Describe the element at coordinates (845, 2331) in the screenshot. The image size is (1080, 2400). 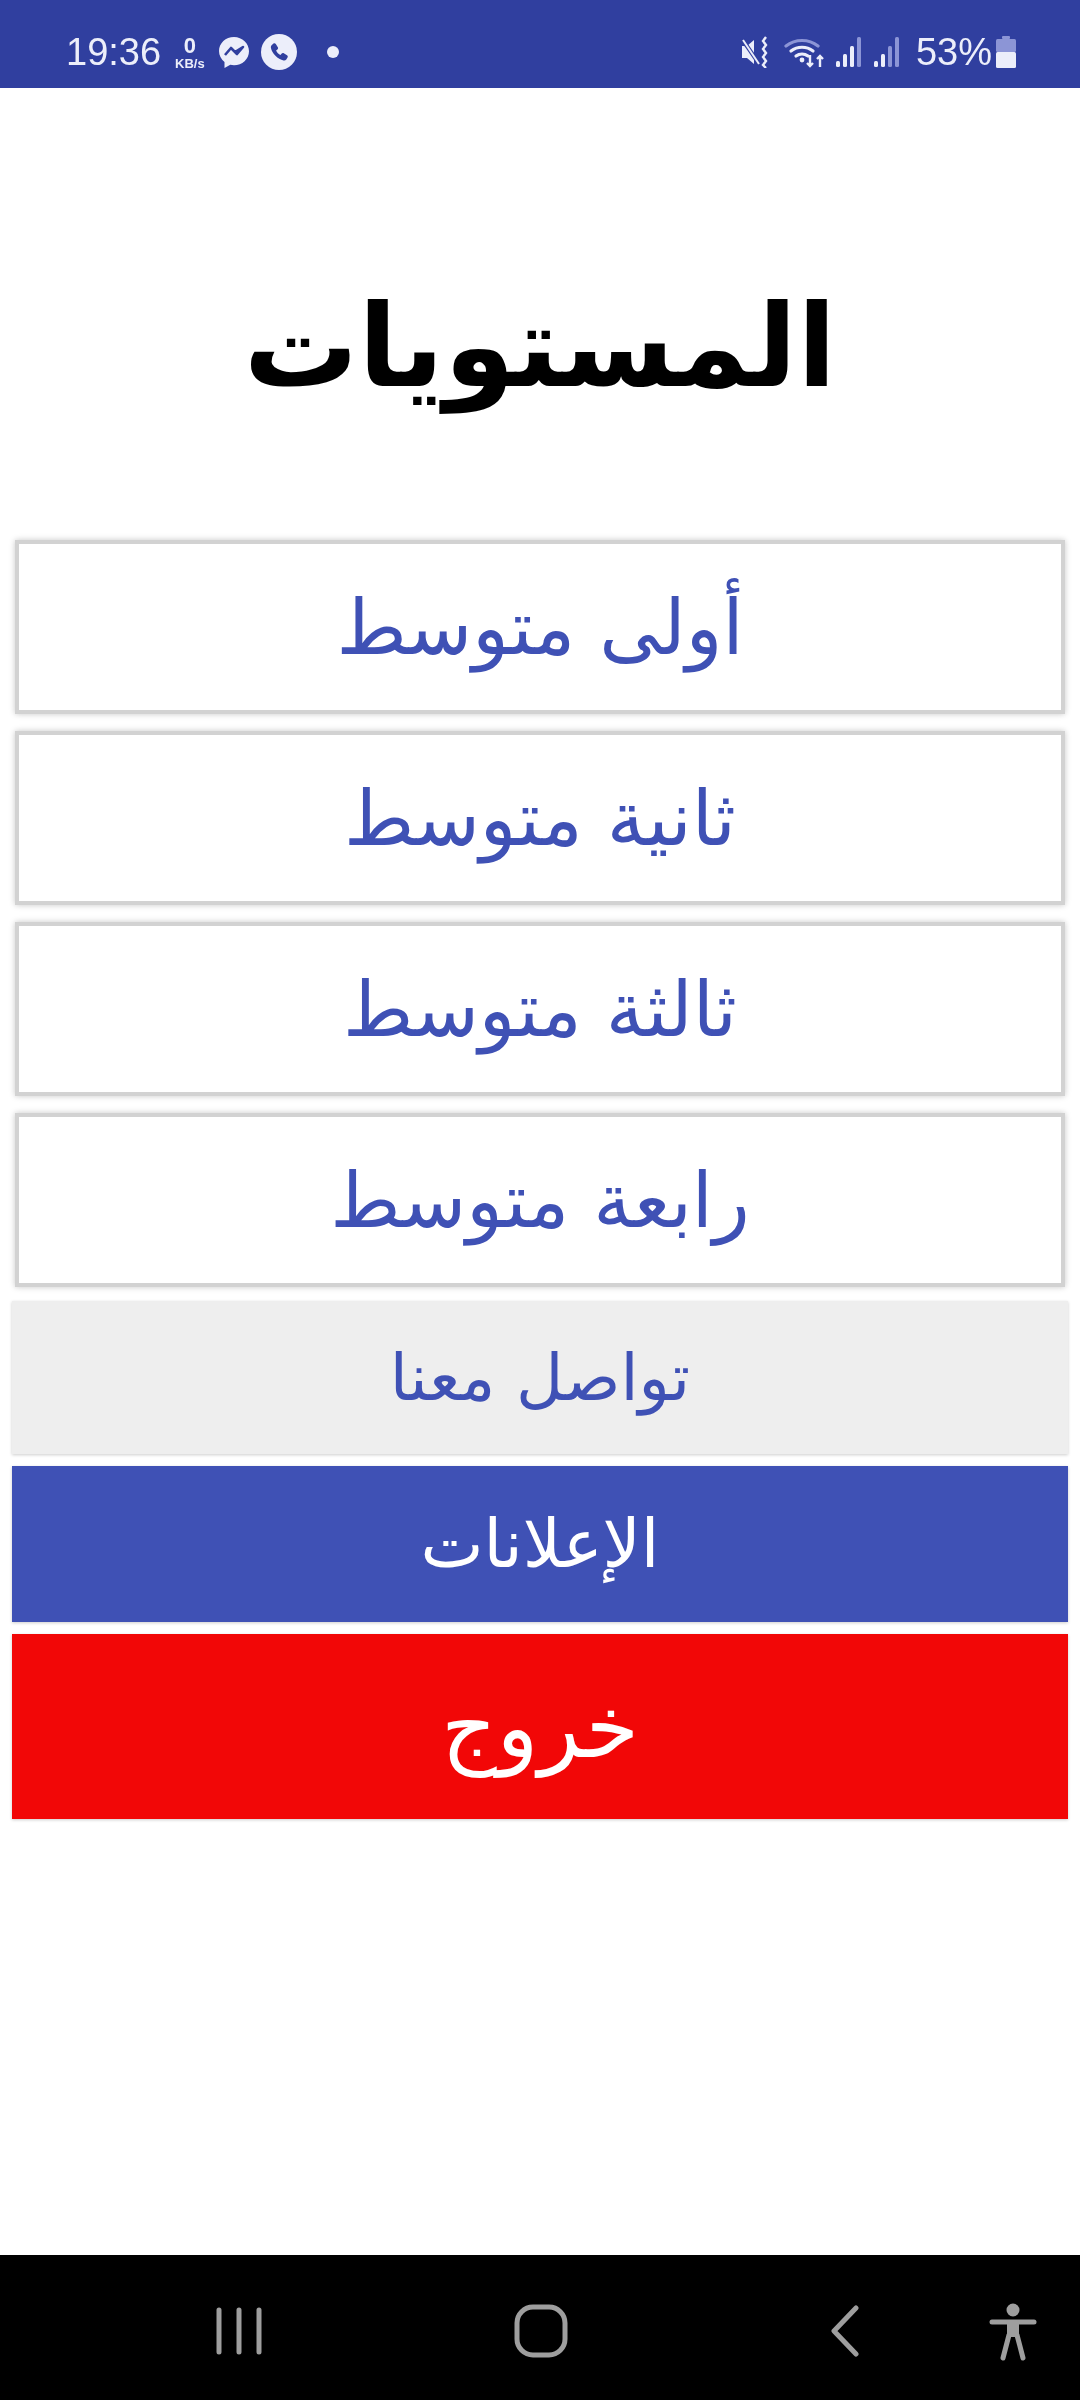
I see `back-icon` at that location.